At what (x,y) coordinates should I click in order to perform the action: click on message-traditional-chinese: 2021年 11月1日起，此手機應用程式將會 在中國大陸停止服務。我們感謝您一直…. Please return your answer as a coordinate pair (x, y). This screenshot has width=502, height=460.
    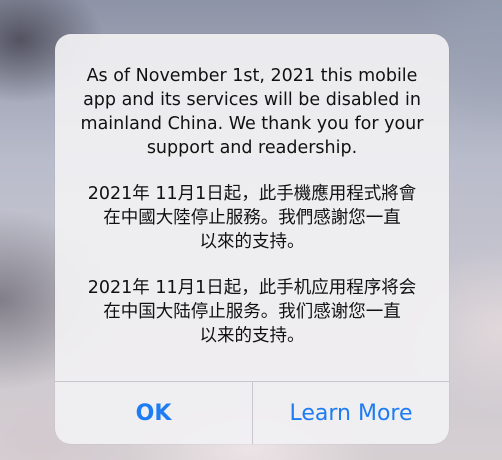
    Looking at the image, I should click on (252, 218).